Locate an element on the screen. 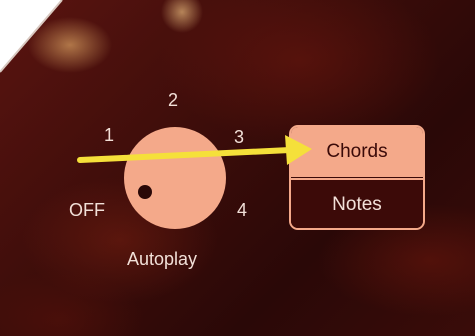 The image size is (475, 336). autoplay-label: Autoplay is located at coordinates (162, 259).